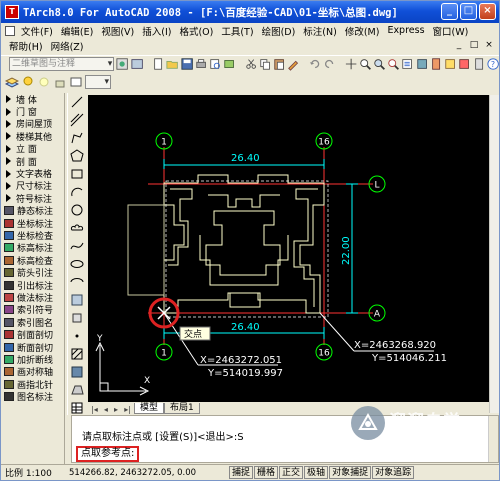  What do you see at coordinates (316, 472) in the screenshot?
I see `polar-toggle: 极轴` at bounding box center [316, 472].